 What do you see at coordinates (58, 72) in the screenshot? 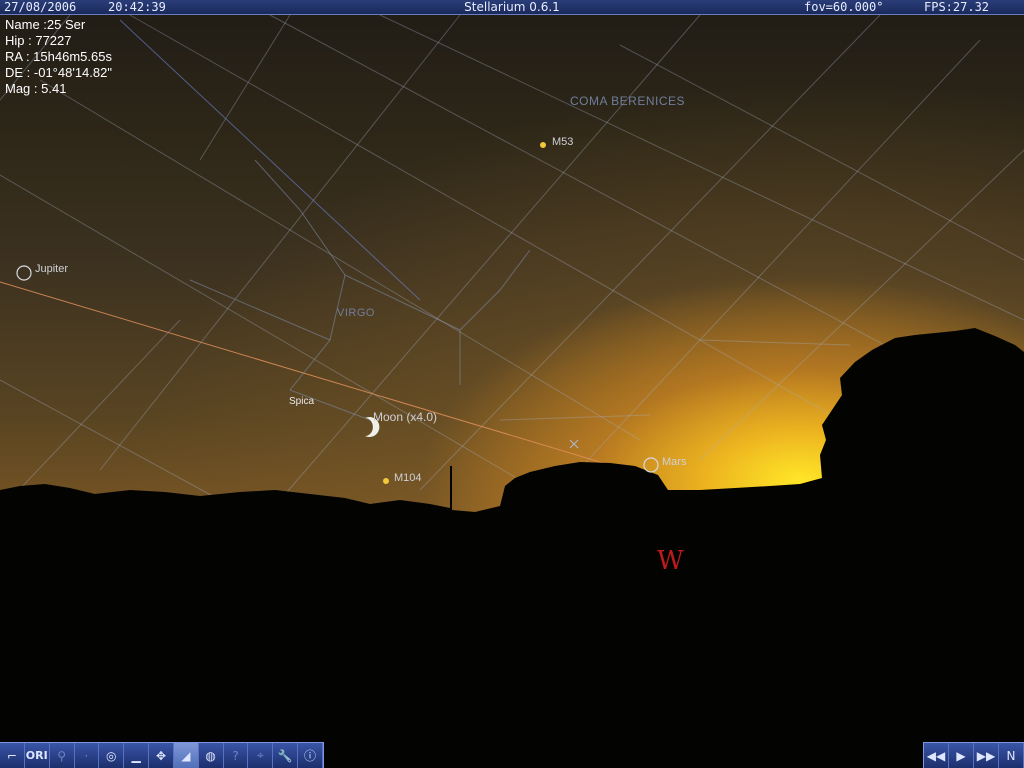
I see `info-de: DE : -01°48'14.82"` at bounding box center [58, 72].